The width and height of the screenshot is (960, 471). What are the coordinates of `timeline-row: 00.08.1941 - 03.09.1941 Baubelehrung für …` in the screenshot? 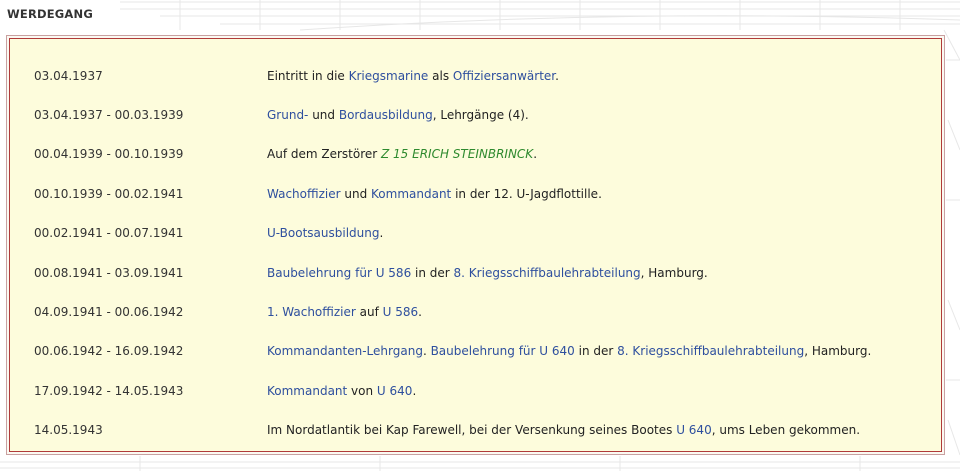 It's located at (452, 272).